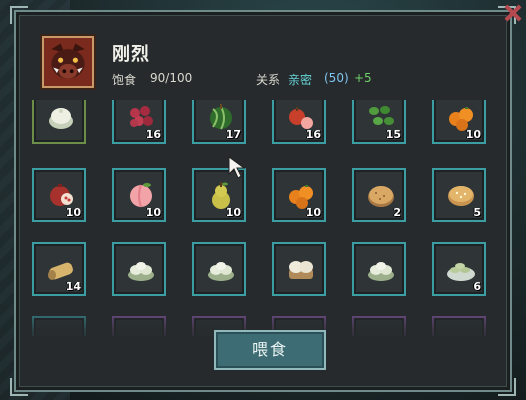 The image size is (526, 400). I want to click on mouse-cursor-icon, so click(237, 167).